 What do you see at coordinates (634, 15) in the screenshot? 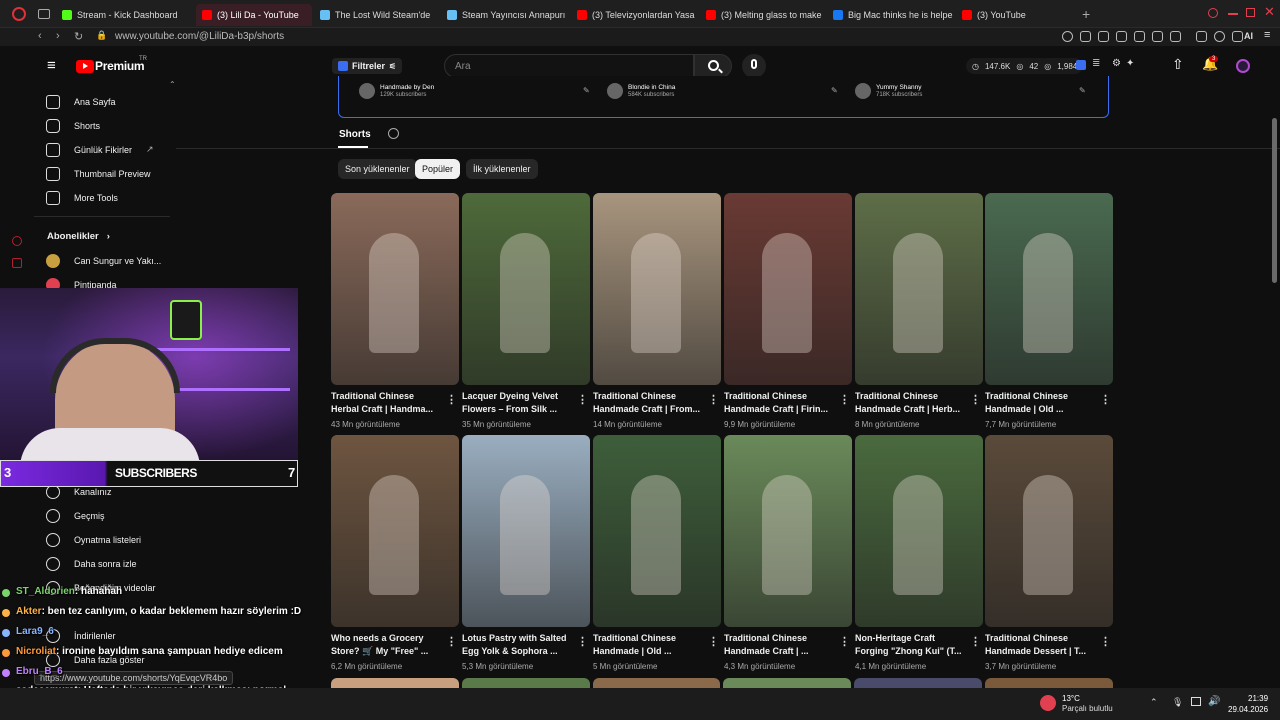
I see `browser-tab: (3) Televizyonlardan Yasa` at bounding box center [634, 15].